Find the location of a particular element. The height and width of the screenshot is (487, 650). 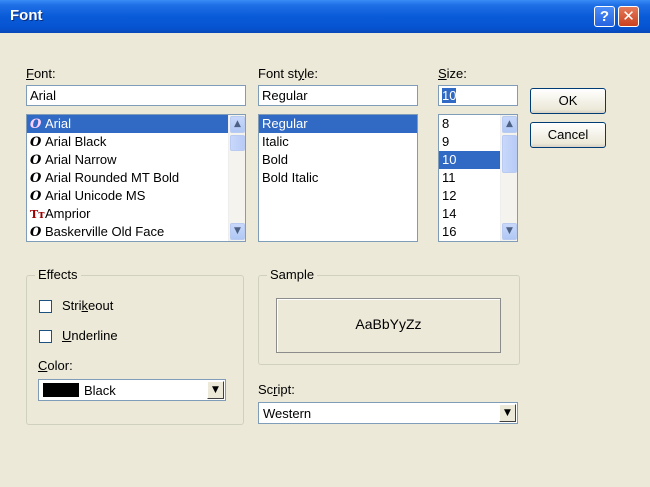

list-item: O Arial Unicode MS is located at coordinates (136, 196).